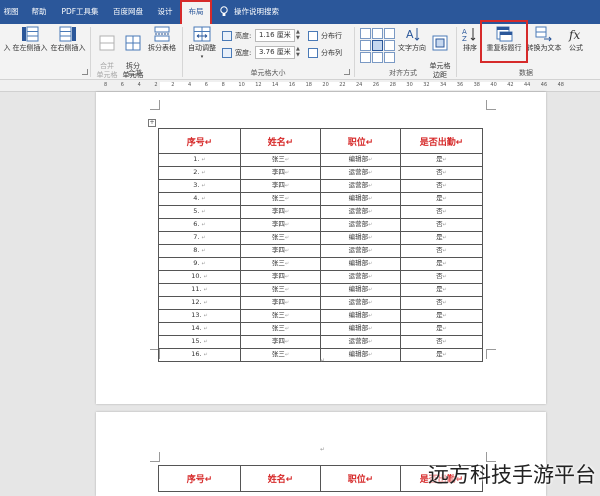 The height and width of the screenshot is (496, 600). What do you see at coordinates (470, 39) in the screenshot?
I see `sort-button: AZ 排序` at bounding box center [470, 39].